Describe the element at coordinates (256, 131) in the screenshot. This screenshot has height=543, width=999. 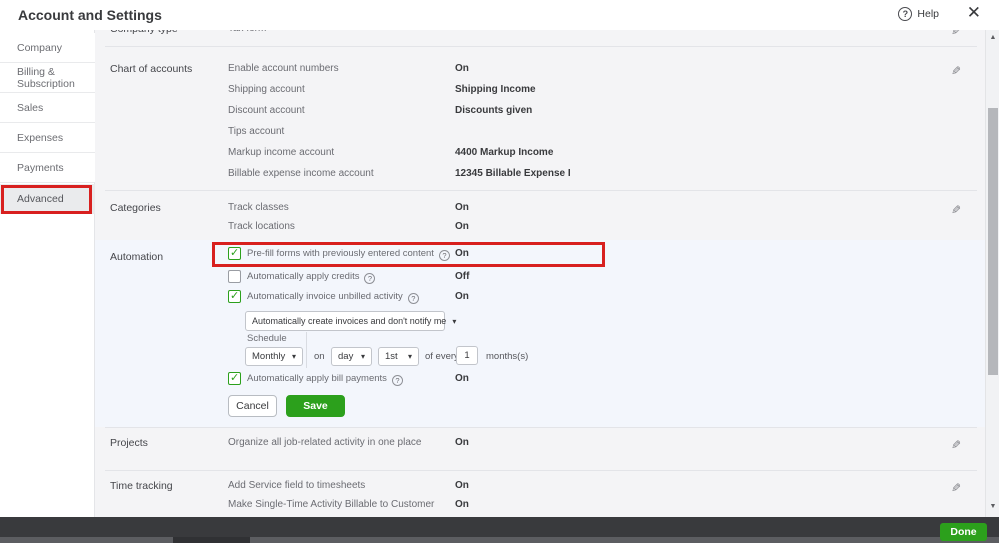
I see `setting-label: Tips account` at that location.